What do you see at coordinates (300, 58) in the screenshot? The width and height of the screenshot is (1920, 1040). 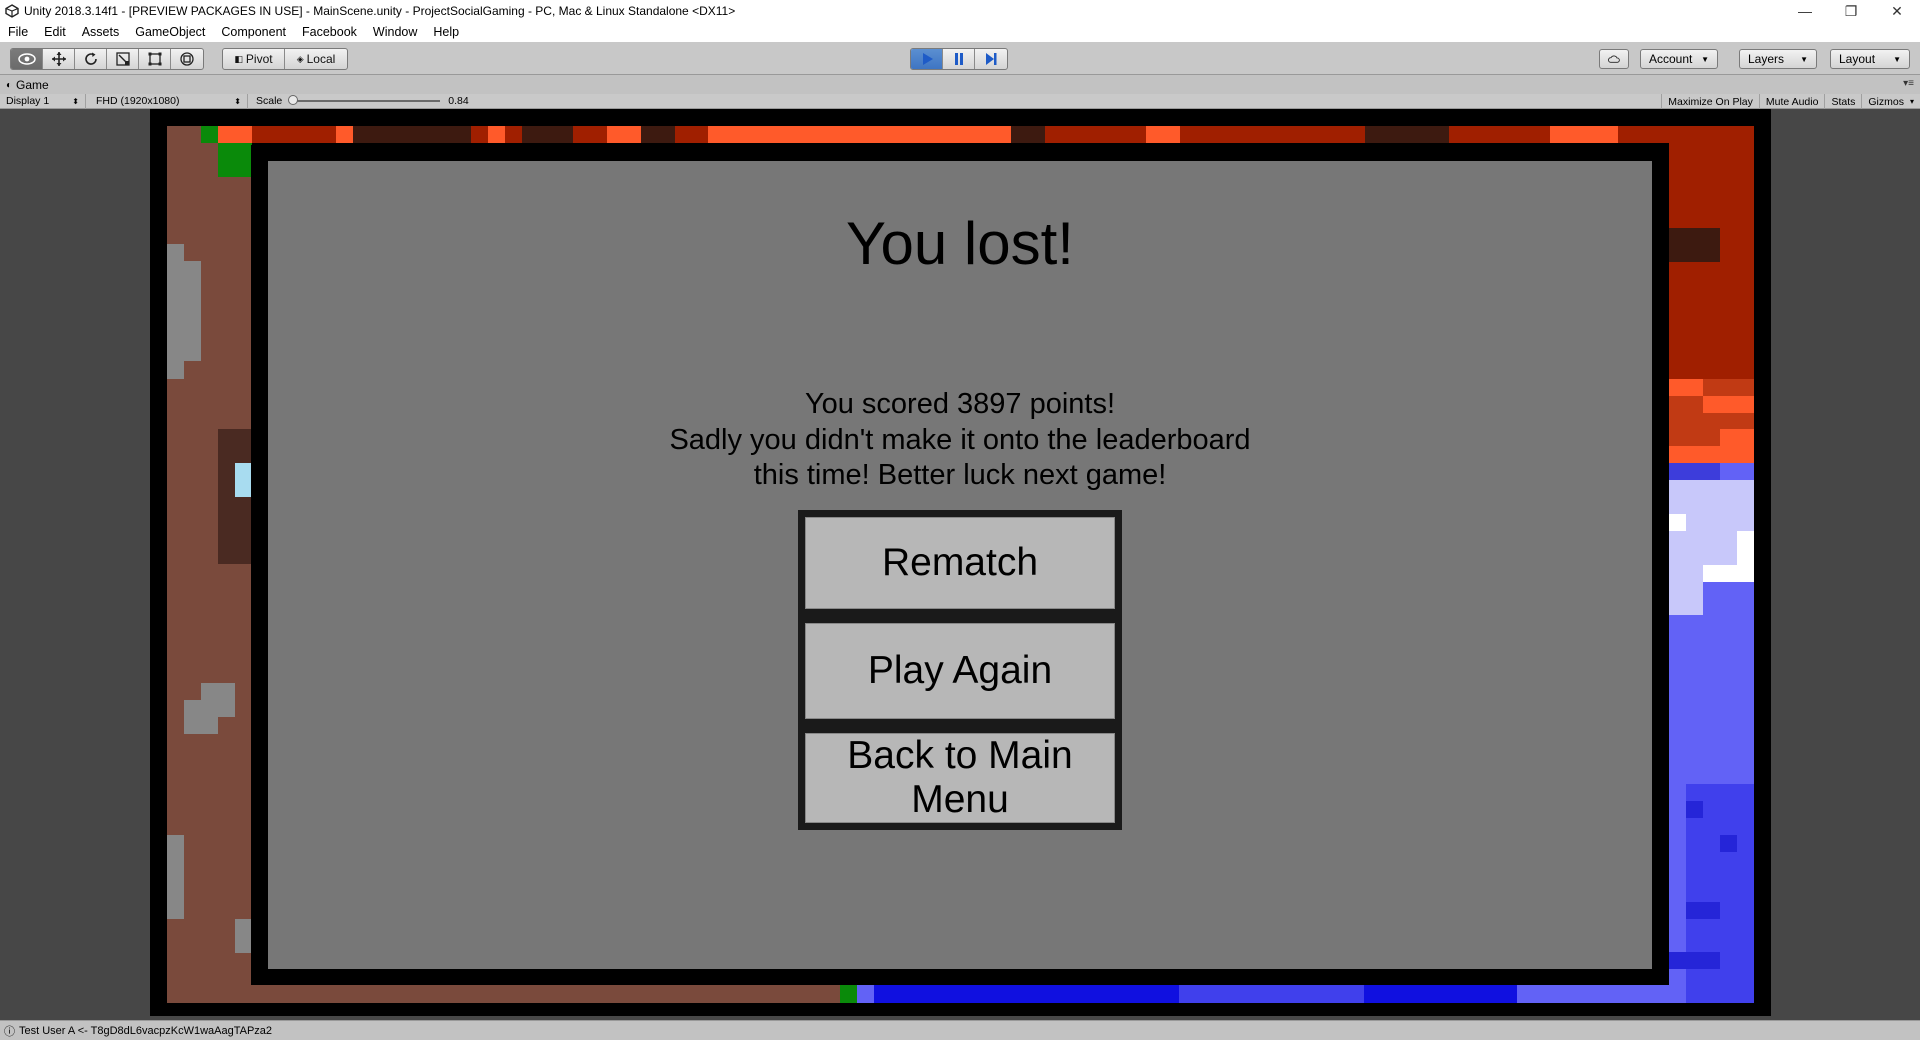 I see `local-icon: ◈` at bounding box center [300, 58].